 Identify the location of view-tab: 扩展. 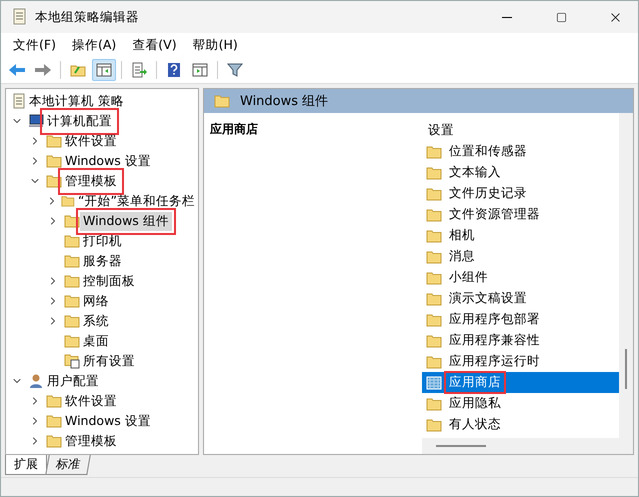
(26, 465).